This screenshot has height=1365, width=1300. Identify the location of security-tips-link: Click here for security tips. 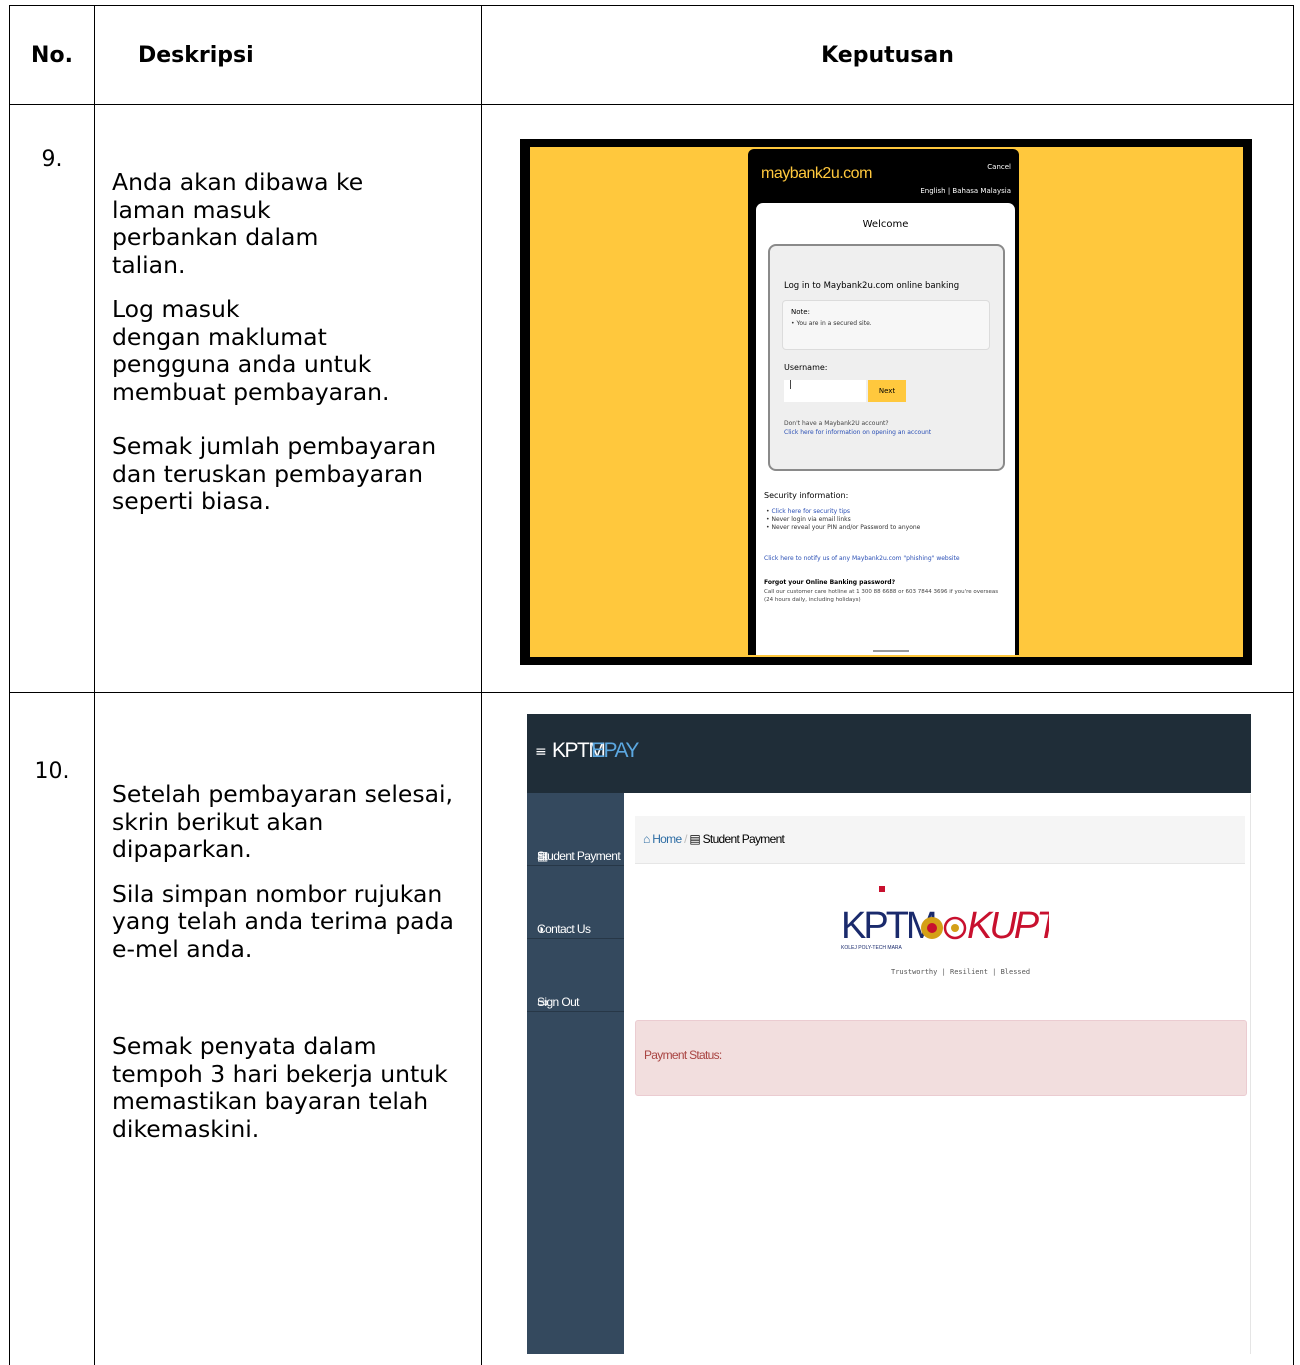
(810, 511).